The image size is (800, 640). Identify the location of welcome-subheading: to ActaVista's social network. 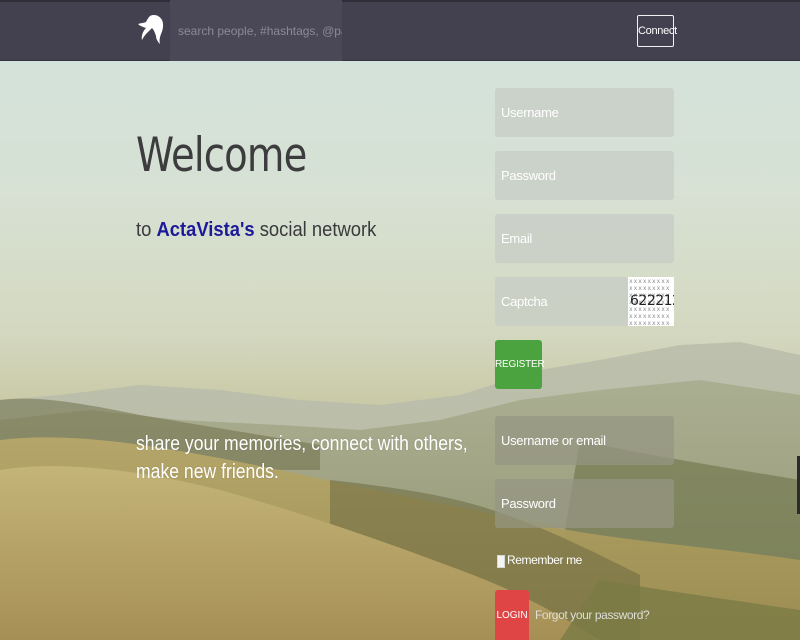
(256, 230).